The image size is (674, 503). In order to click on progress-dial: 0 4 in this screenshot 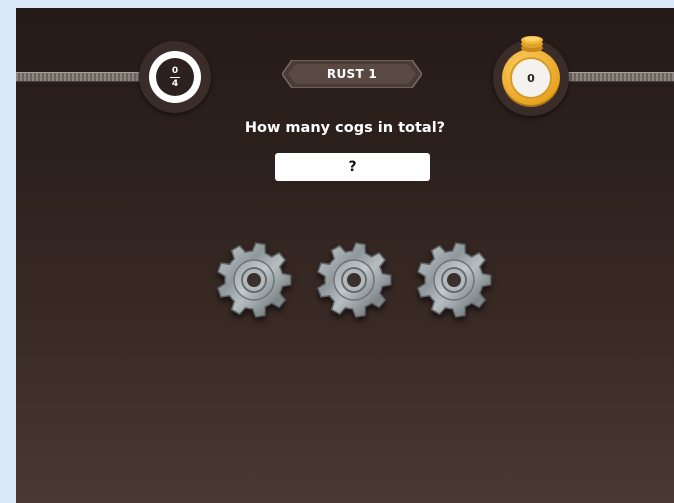, I will do `click(175, 77)`.